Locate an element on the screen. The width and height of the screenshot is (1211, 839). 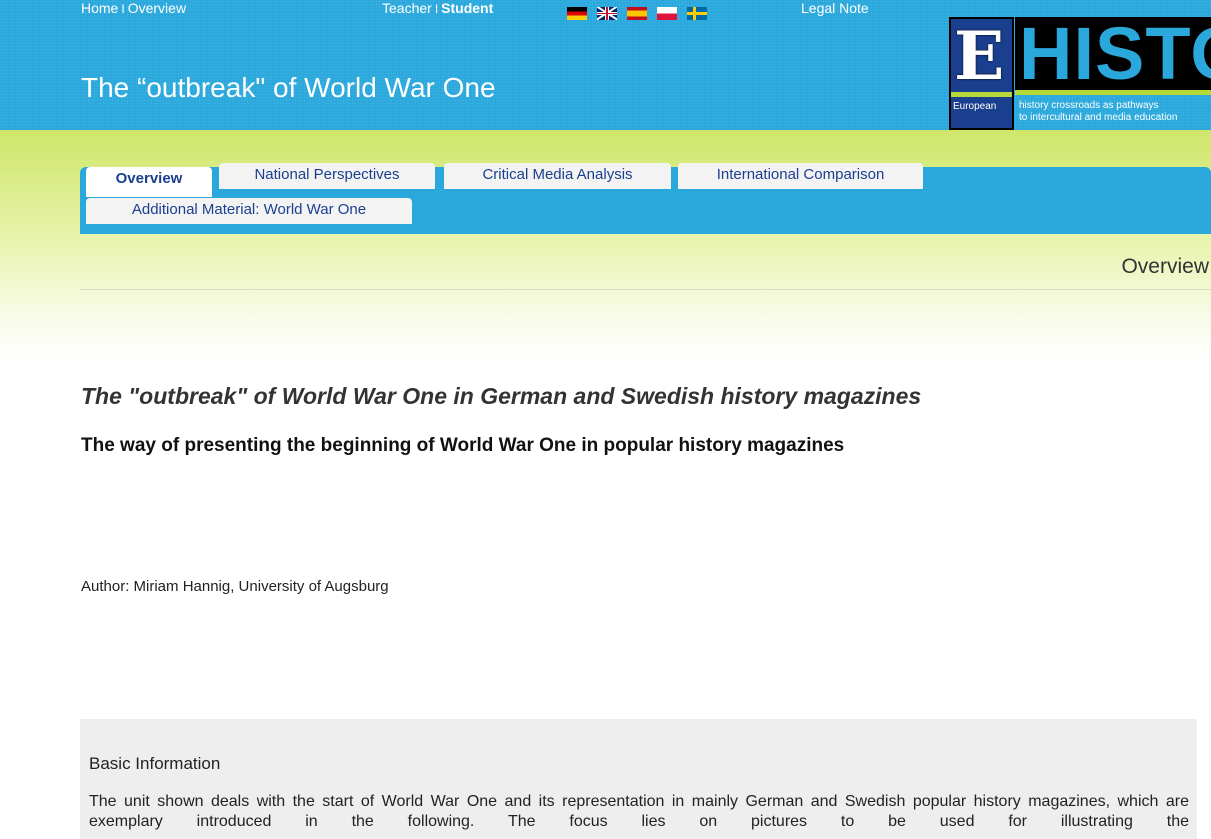
logo-word-block: HISTO is located at coordinates (1113, 53).